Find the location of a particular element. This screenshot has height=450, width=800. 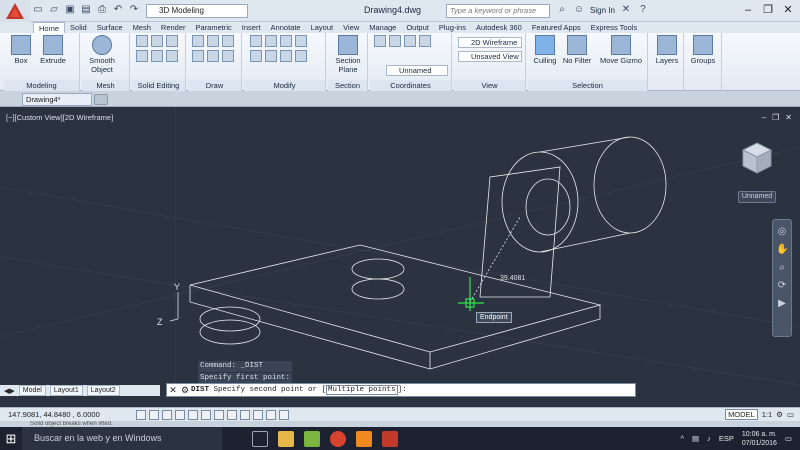

vlc-icon is located at coordinates (364, 438).